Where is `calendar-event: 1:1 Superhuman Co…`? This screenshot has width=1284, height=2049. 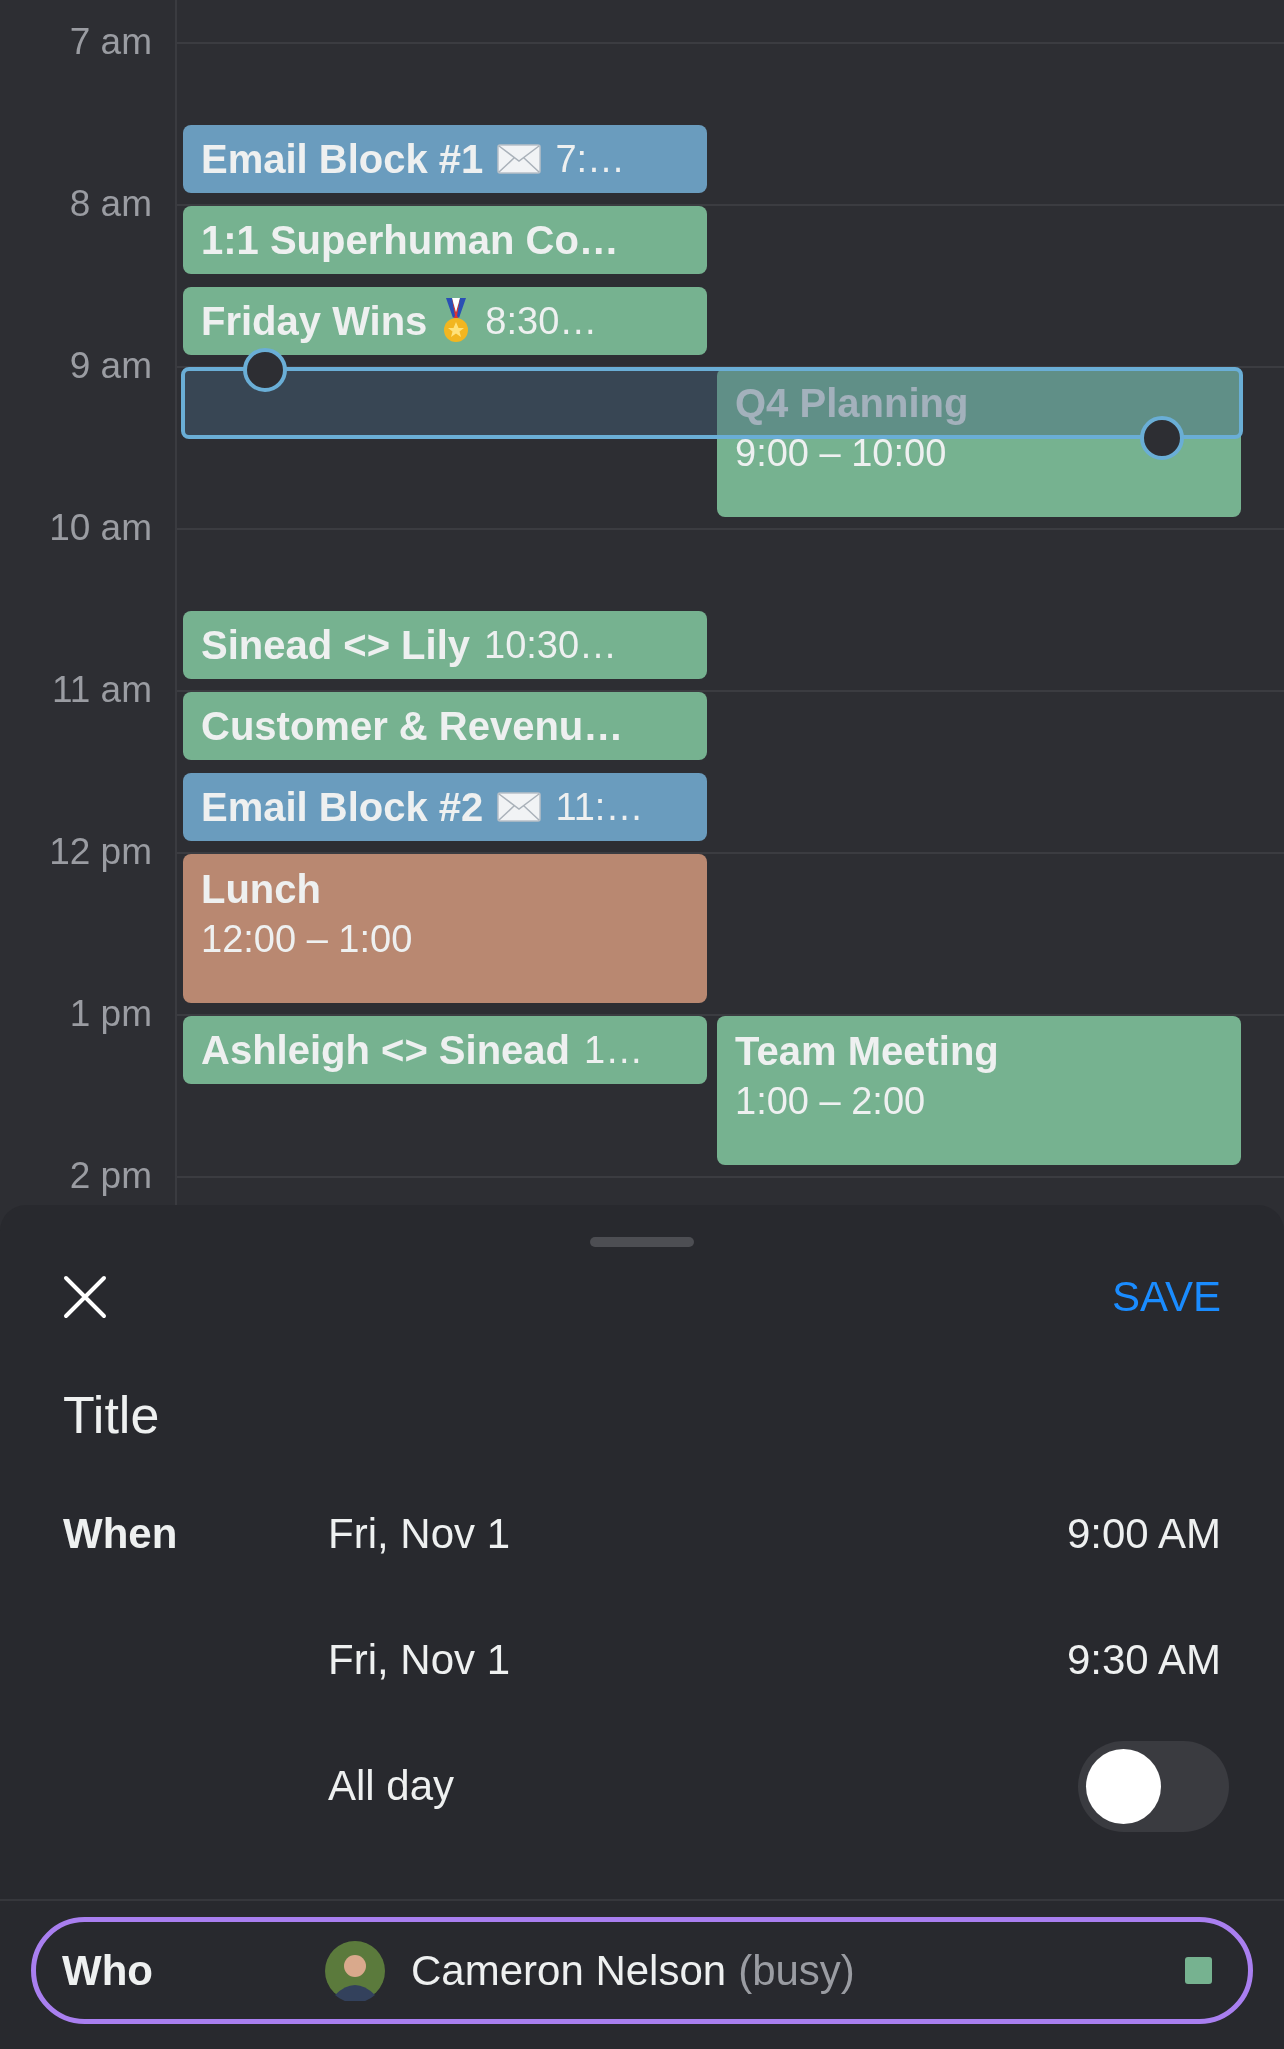 calendar-event: 1:1 Superhuman Co… is located at coordinates (445, 240).